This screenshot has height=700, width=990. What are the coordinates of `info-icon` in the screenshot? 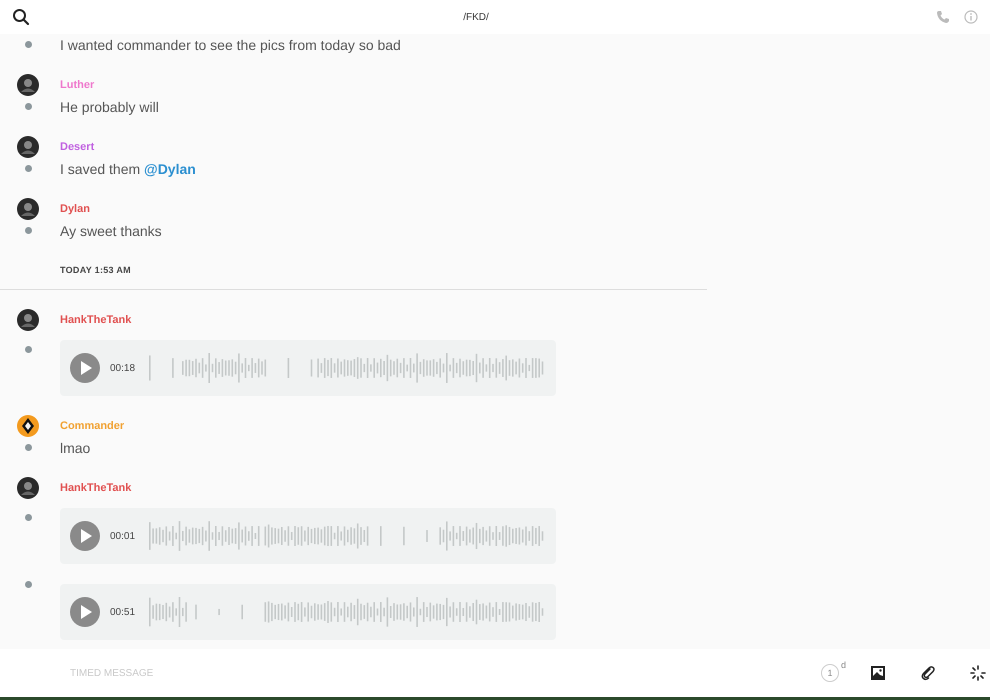 It's located at (971, 17).